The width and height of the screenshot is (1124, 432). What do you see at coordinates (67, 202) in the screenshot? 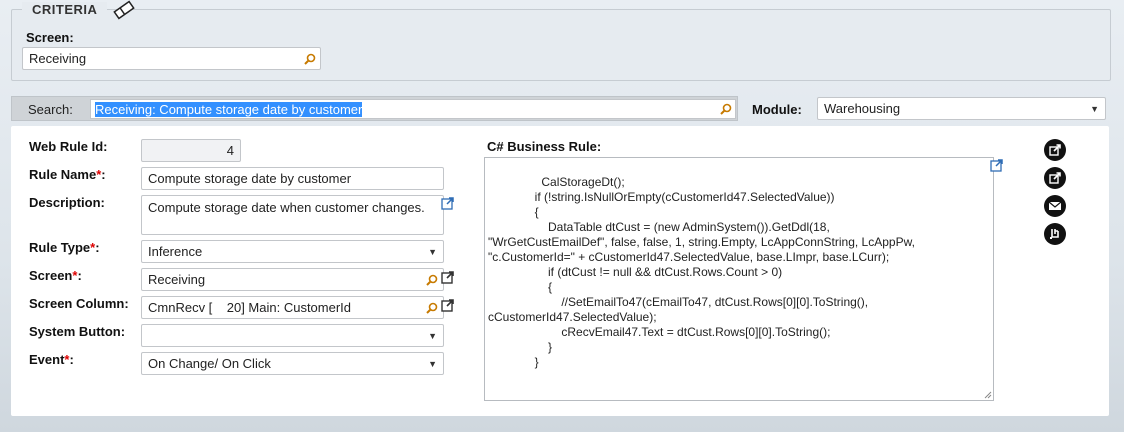
I see `description-label: Description:` at bounding box center [67, 202].